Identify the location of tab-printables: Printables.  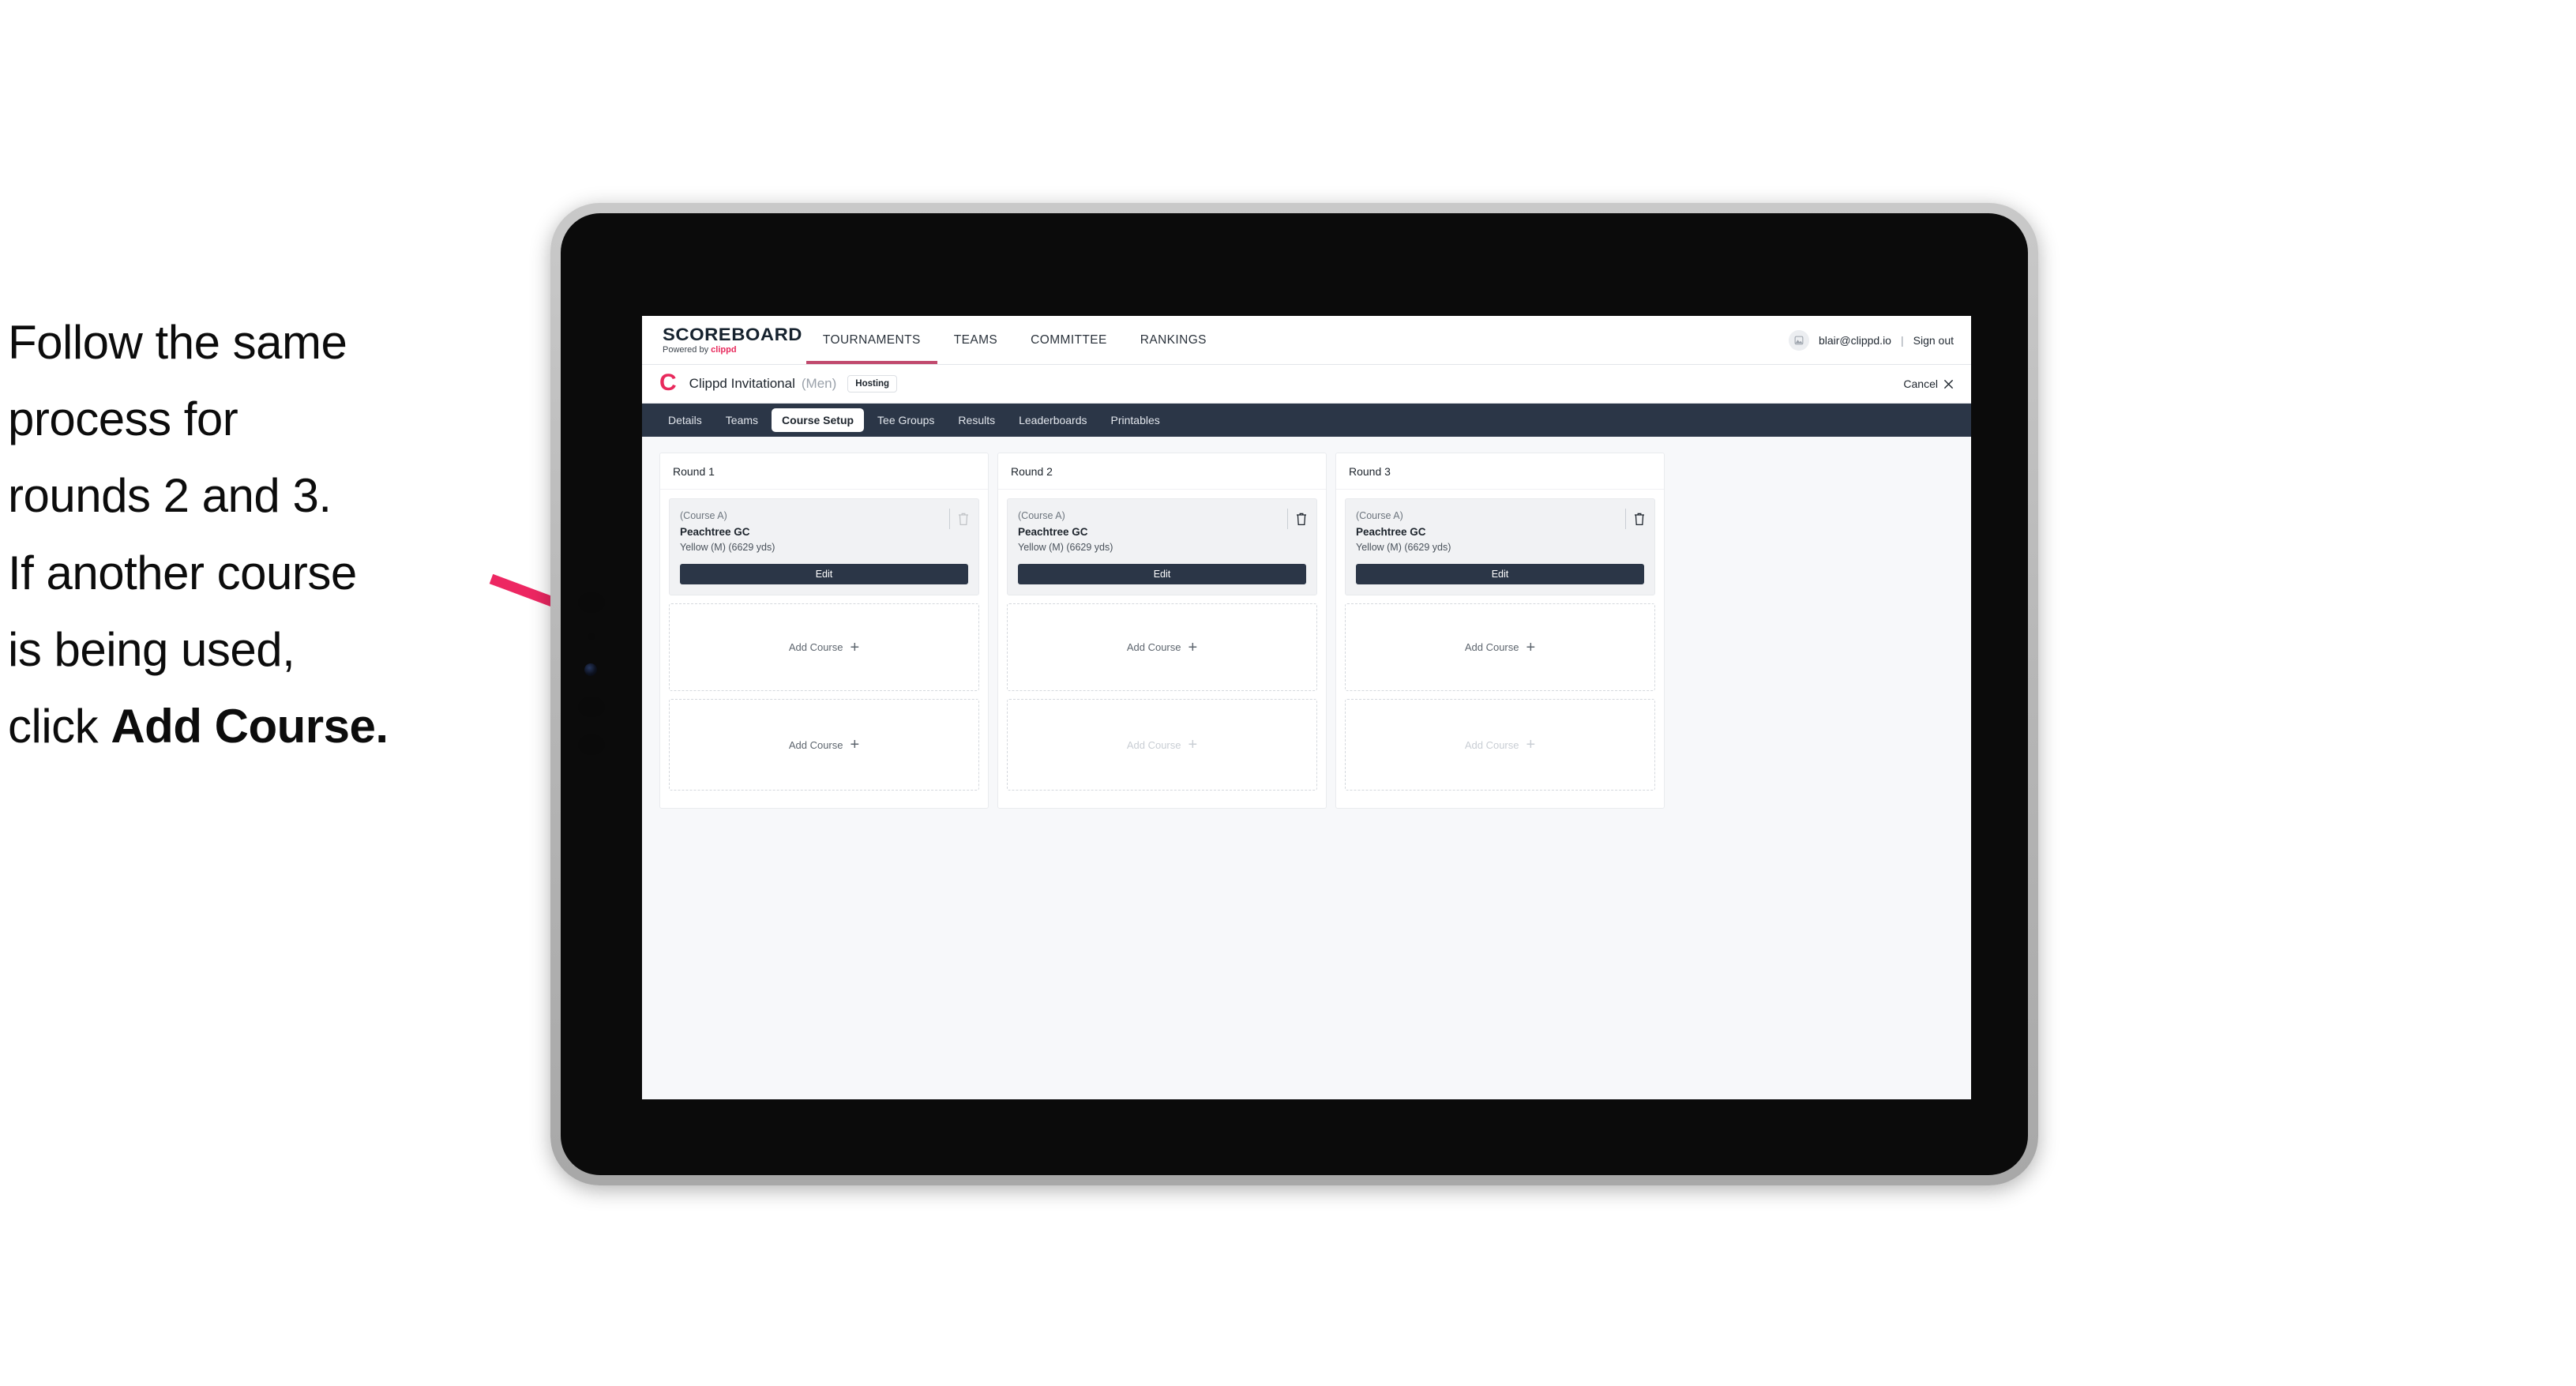
(1135, 420).